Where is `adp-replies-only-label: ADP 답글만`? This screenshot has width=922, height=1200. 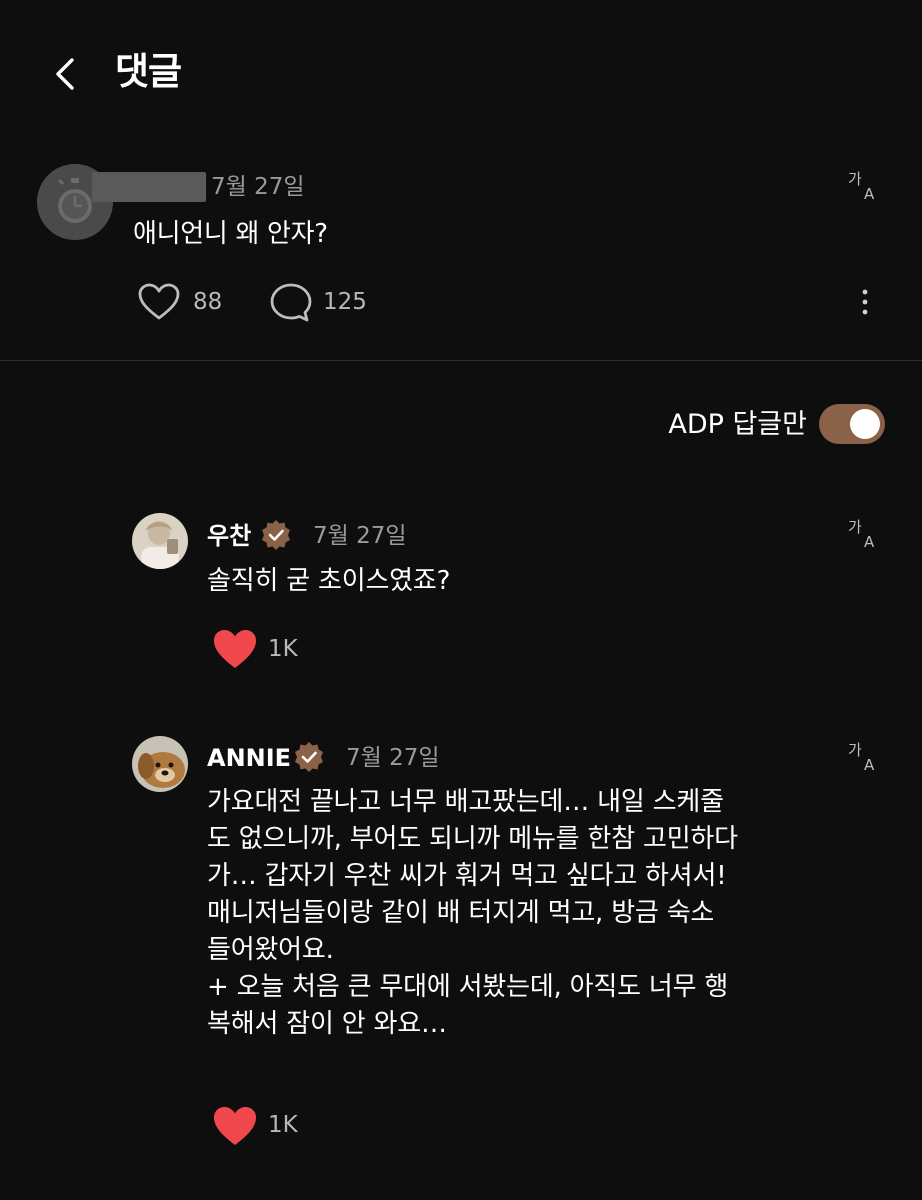 adp-replies-only-label: ADP 답글만 is located at coordinates (737, 424).